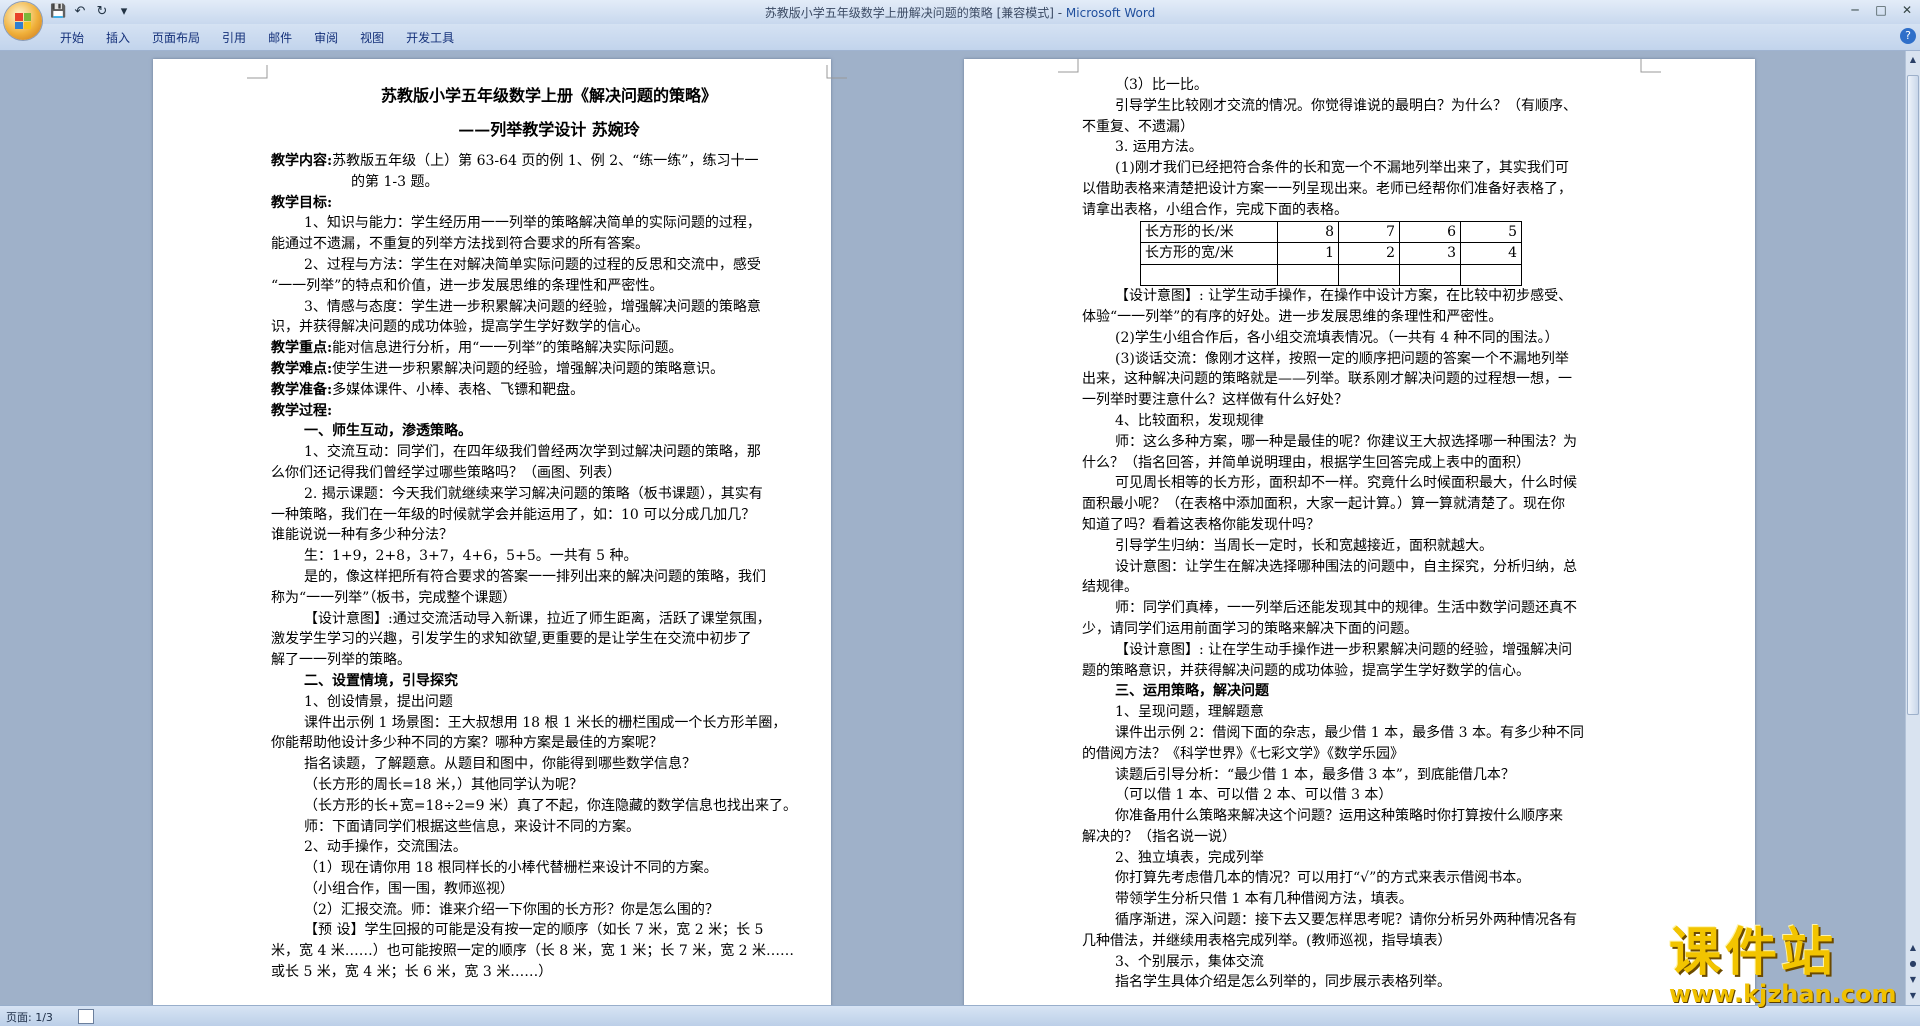 The height and width of the screenshot is (1026, 1920). What do you see at coordinates (381, 680) in the screenshot?
I see `section-heading: 二、设置情境，引导探究` at bounding box center [381, 680].